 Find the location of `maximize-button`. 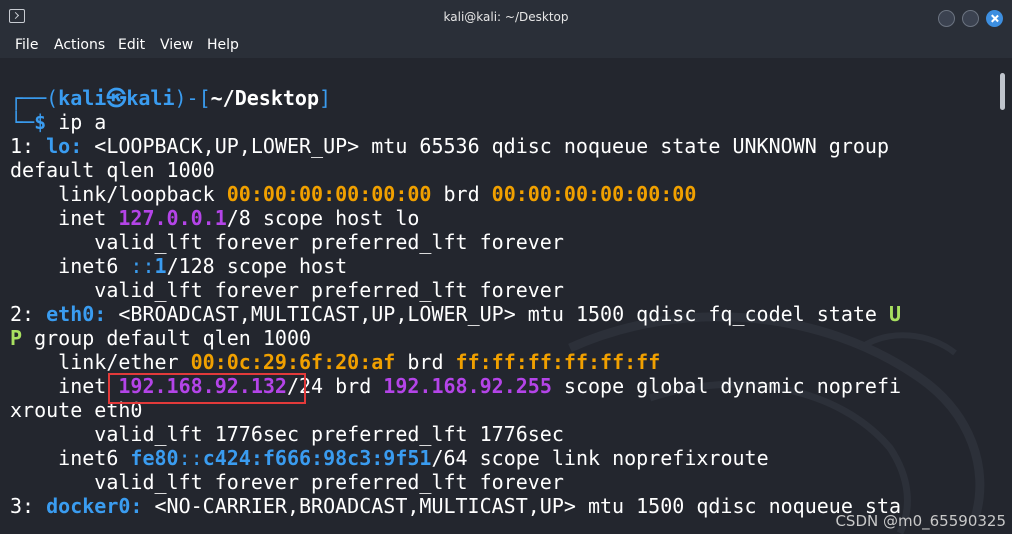

maximize-button is located at coordinates (970, 18).